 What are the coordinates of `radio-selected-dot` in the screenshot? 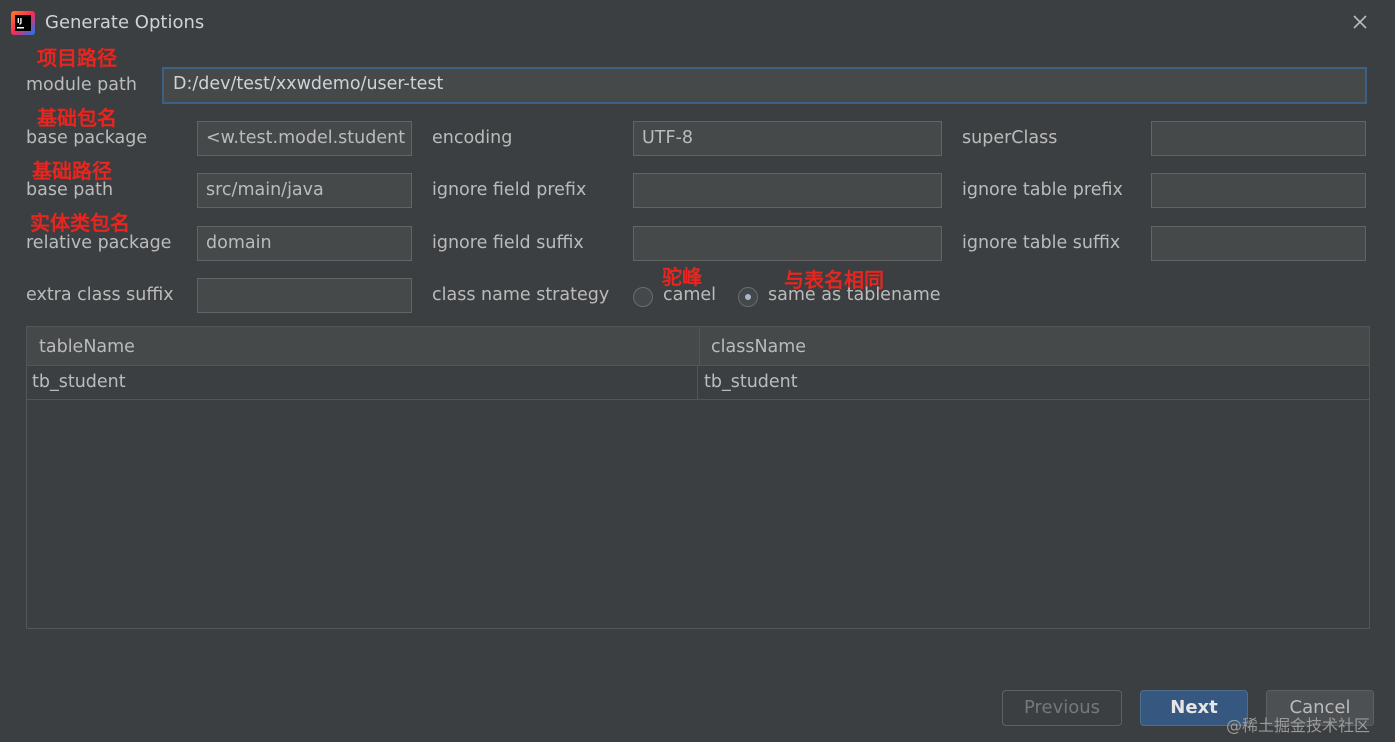 It's located at (748, 297).